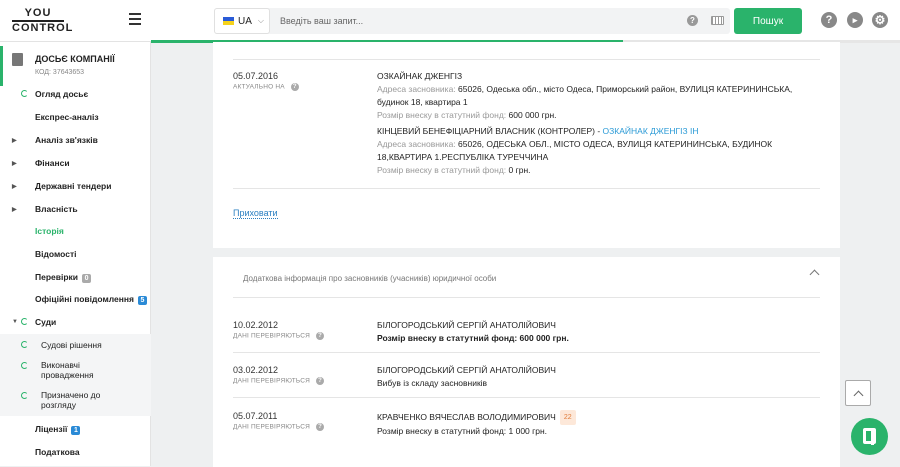 The image size is (900, 467). Describe the element at coordinates (692, 20) in the screenshot. I see `help-icon: ?` at that location.